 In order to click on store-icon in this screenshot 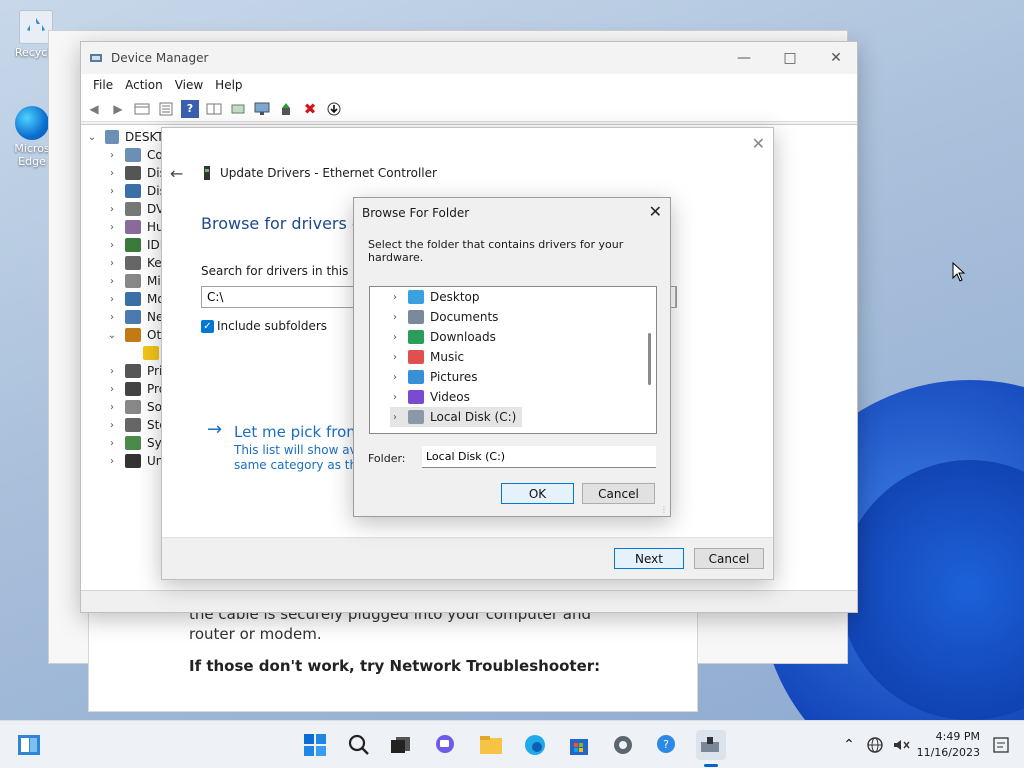, I will do `click(579, 745)`.